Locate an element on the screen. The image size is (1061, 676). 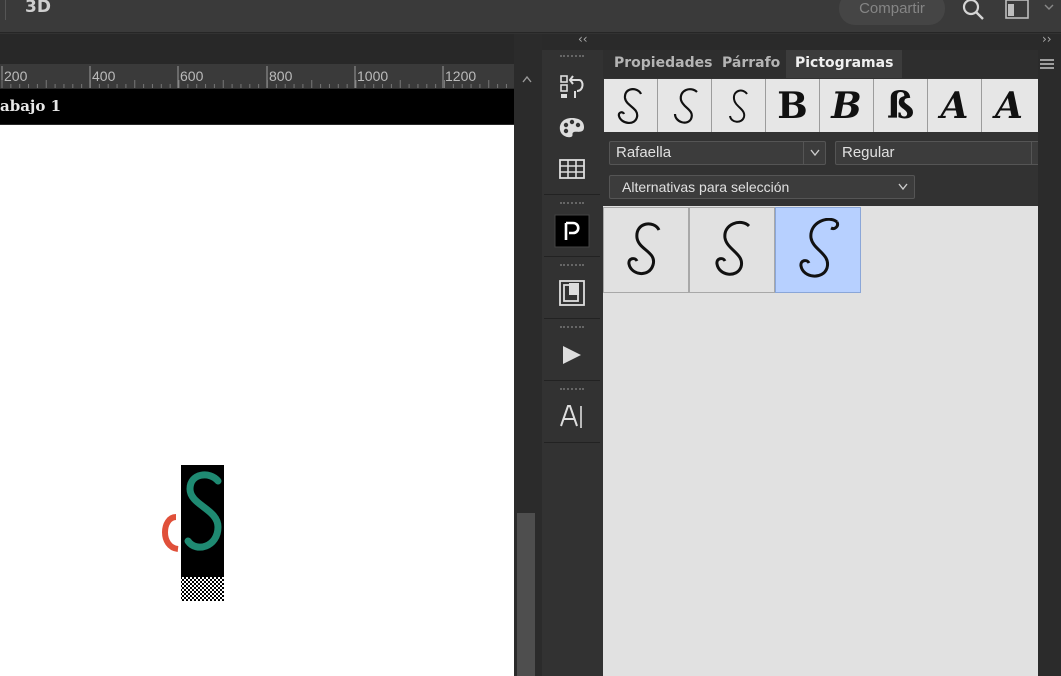
panel-menu-icon is located at coordinates (1047, 65).